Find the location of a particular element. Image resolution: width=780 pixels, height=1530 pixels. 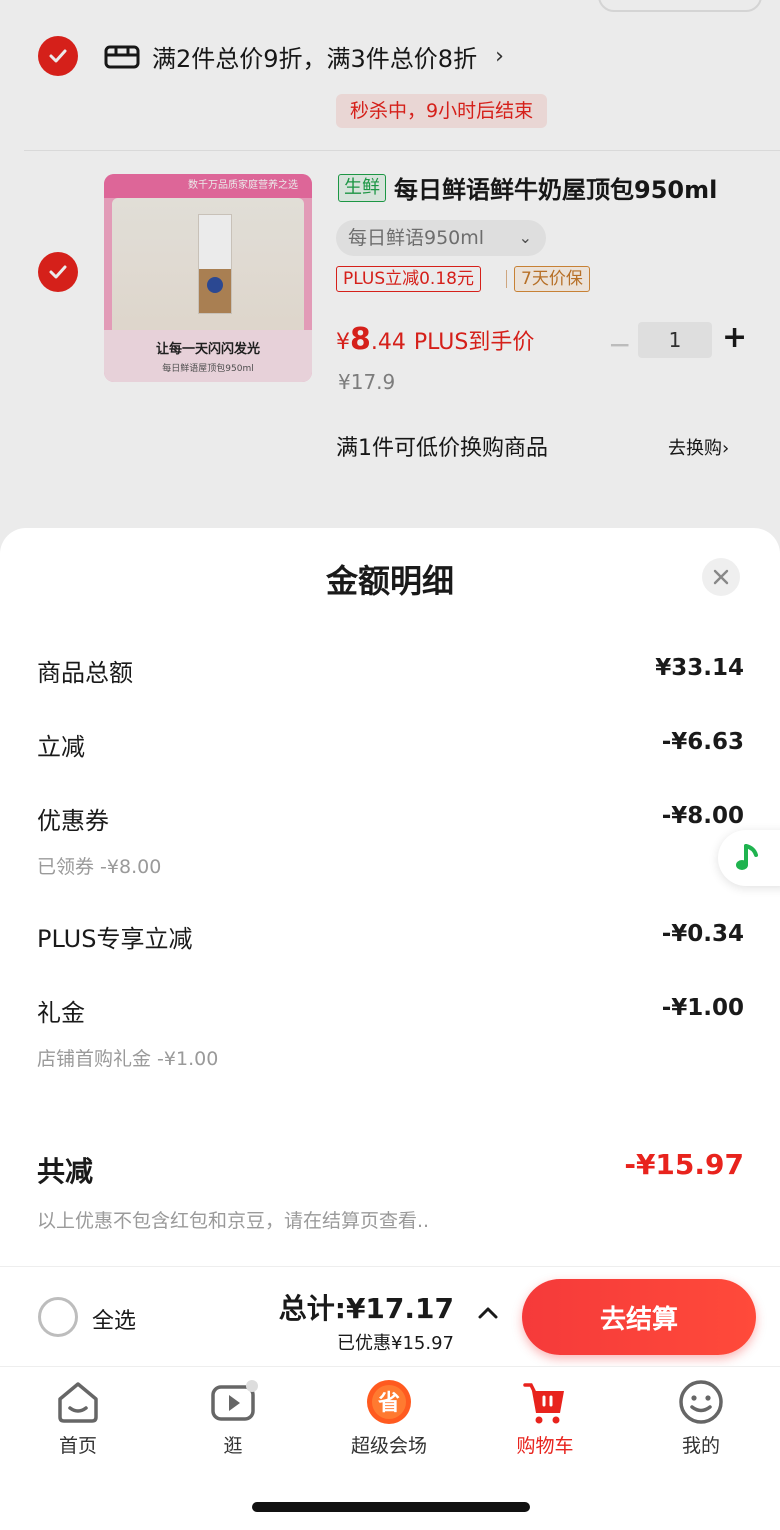

saved-amount: 已优惠¥15.97 is located at coordinates (395, 1343).